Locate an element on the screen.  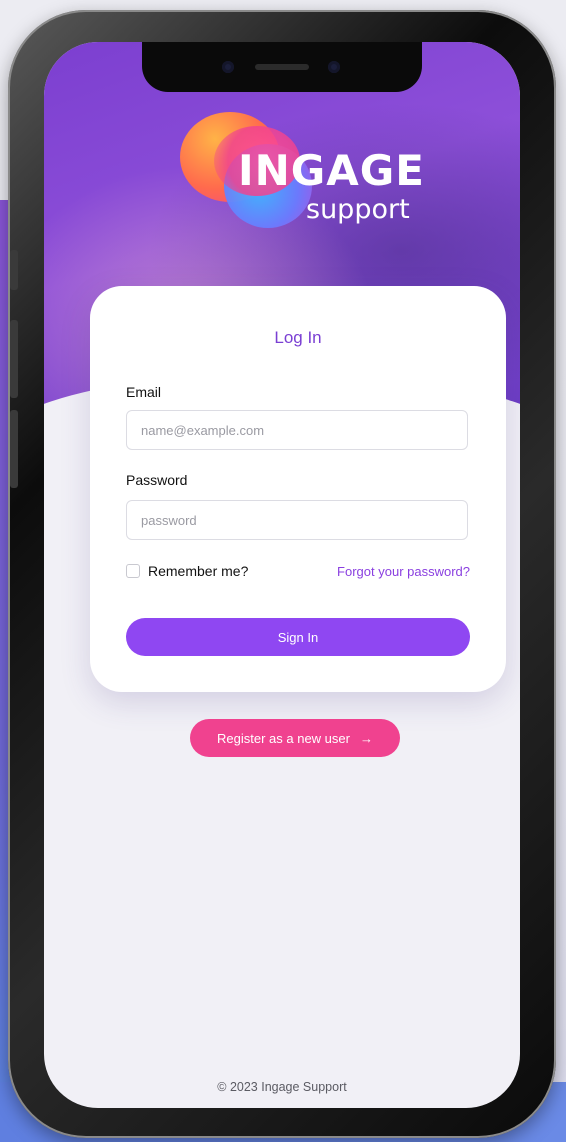
remember-me-checkbox is located at coordinates (133, 571).